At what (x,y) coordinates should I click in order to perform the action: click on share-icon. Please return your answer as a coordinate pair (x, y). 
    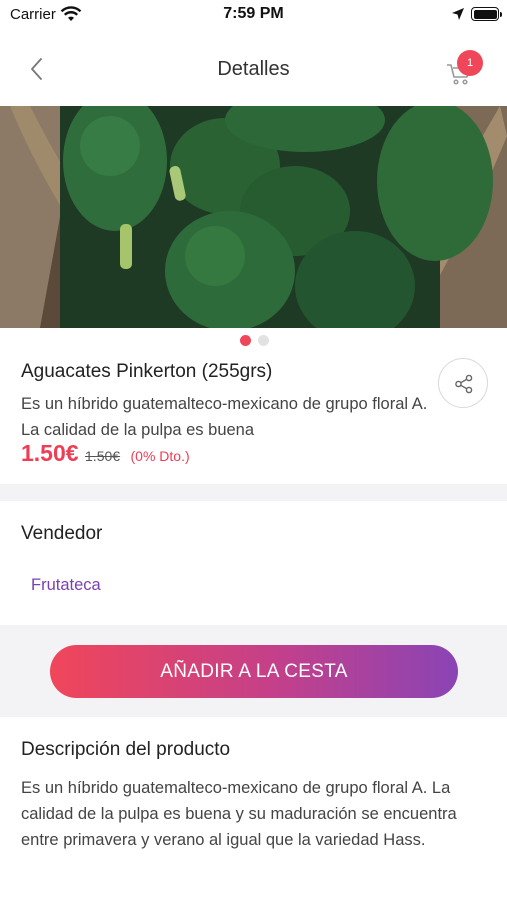
    Looking at the image, I should click on (464, 384).